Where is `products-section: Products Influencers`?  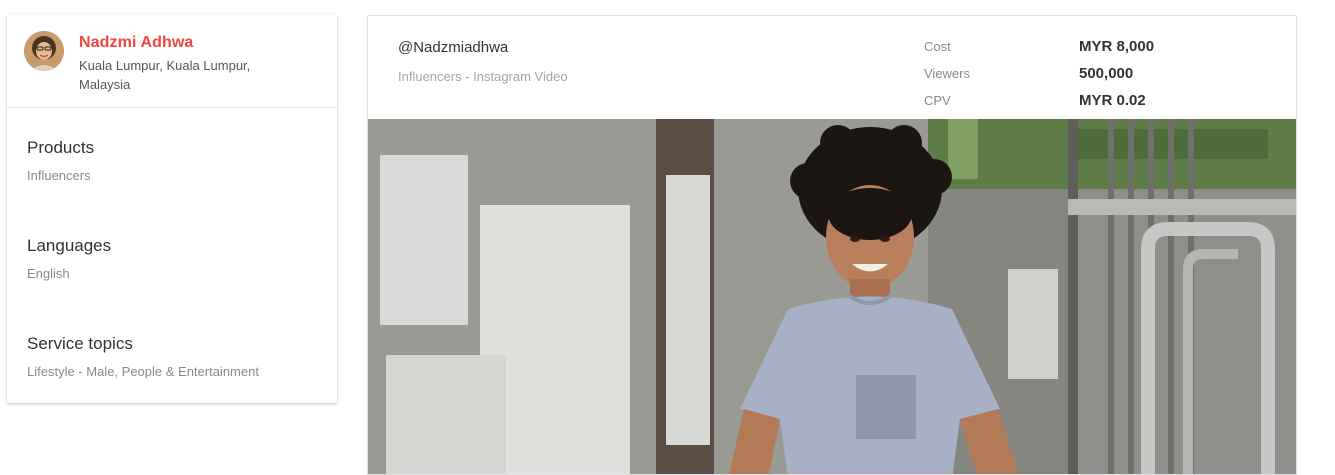 products-section: Products Influencers is located at coordinates (60, 161).